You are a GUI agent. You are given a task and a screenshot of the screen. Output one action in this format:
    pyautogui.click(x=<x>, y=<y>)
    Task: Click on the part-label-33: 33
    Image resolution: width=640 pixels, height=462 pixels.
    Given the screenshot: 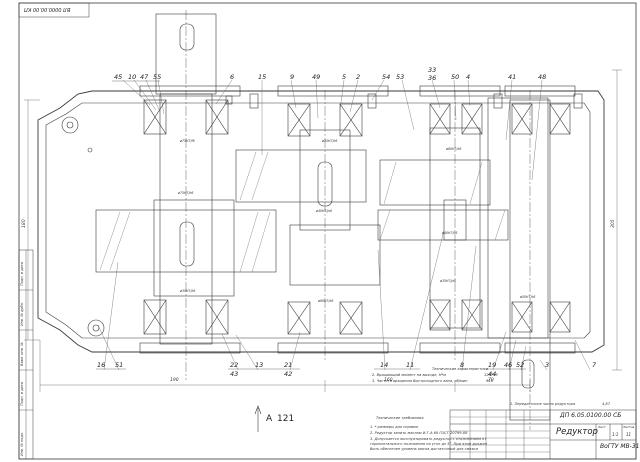 What is the action you would take?
    pyautogui.click(x=432, y=70)
    